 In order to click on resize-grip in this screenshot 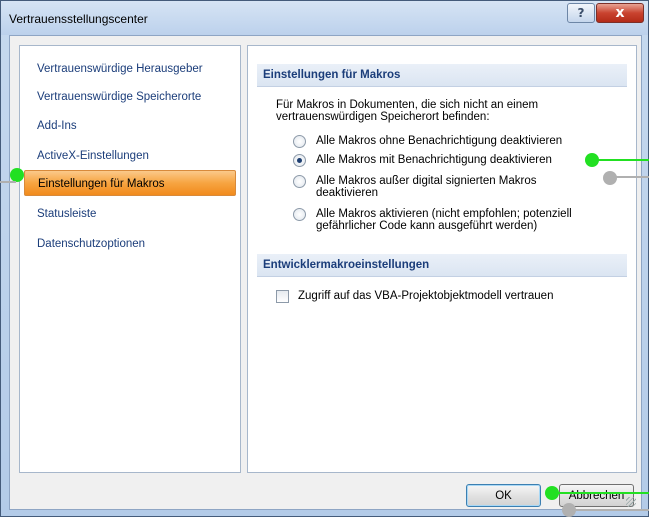, I will do `click(631, 502)`.